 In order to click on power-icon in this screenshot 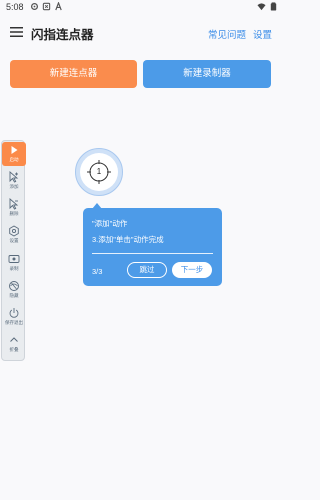, I will do `click(14, 313)`.